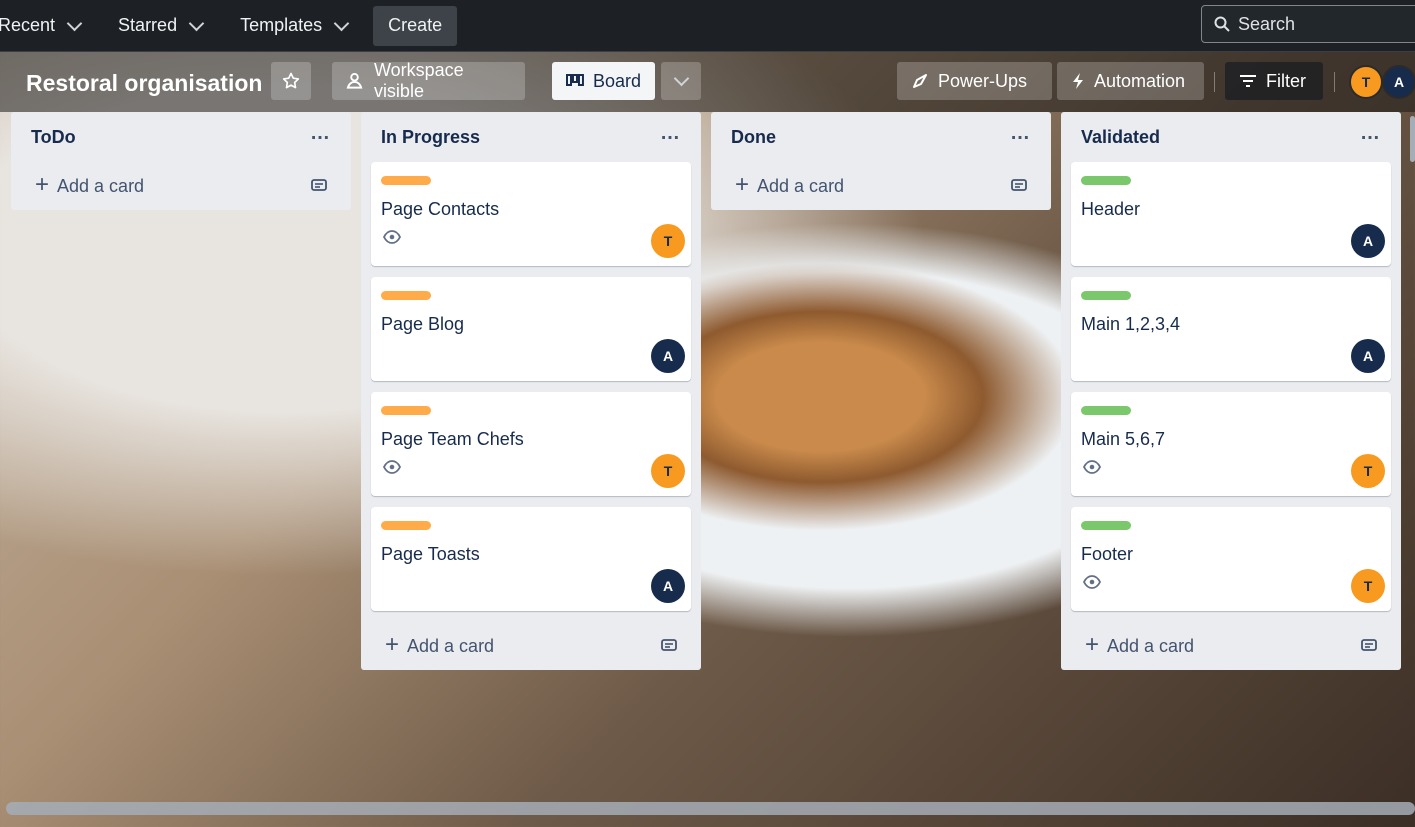 The height and width of the screenshot is (827, 1415). I want to click on list-title: Validated, so click(1120, 137).